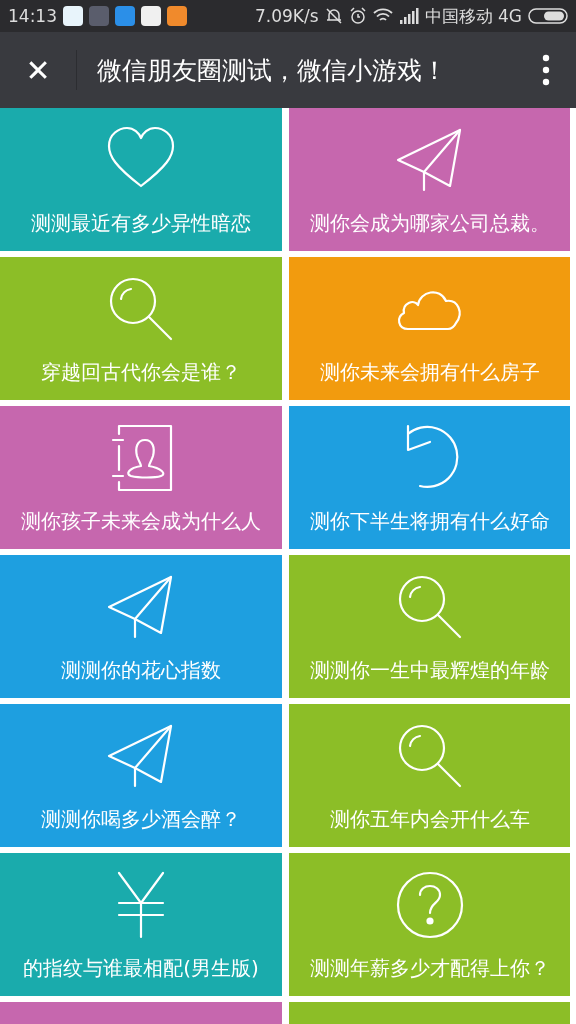 This screenshot has height=1024, width=576. What do you see at coordinates (548, 16) in the screenshot?
I see `battery-icon` at bounding box center [548, 16].